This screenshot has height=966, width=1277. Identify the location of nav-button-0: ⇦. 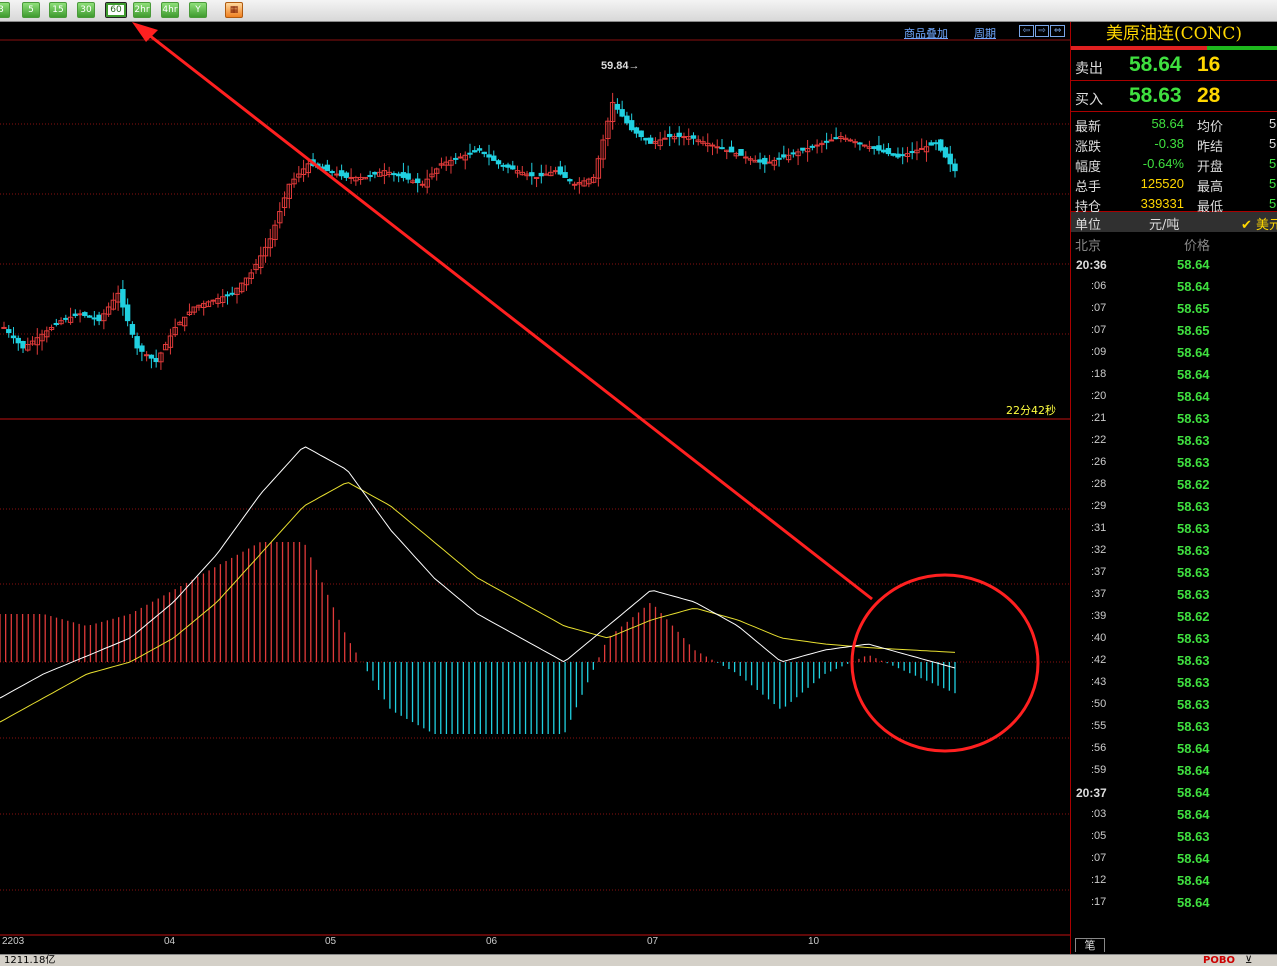
(1026, 31).